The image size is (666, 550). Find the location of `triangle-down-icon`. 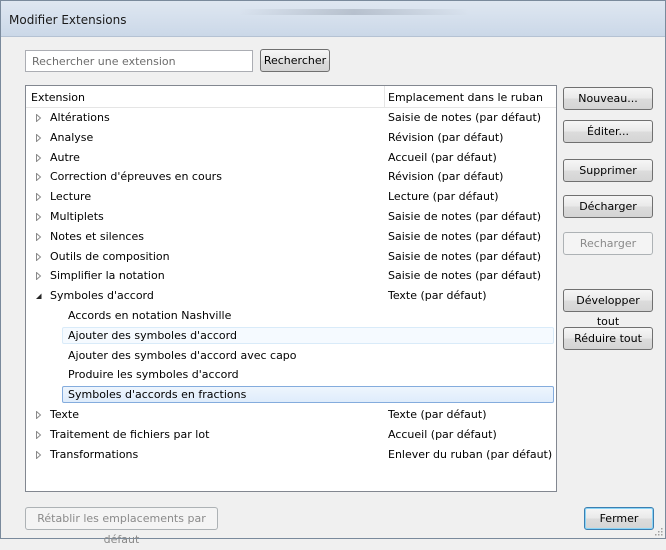

triangle-down-icon is located at coordinates (38, 296).